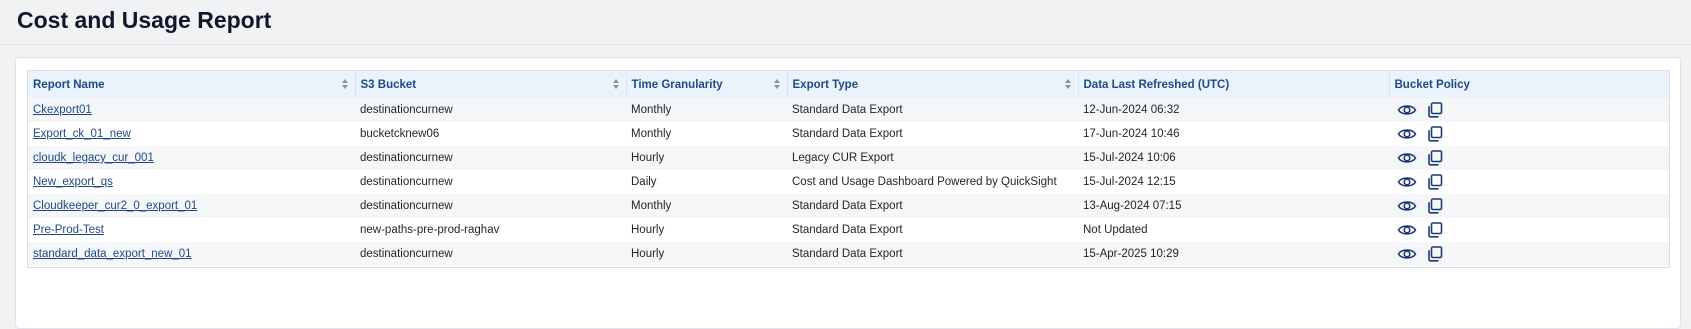 Image resolution: width=1691 pixels, height=329 pixels. Describe the element at coordinates (430, 230) in the screenshot. I see `s3-bucket-cell: new-paths-pre-prod-raghav` at that location.